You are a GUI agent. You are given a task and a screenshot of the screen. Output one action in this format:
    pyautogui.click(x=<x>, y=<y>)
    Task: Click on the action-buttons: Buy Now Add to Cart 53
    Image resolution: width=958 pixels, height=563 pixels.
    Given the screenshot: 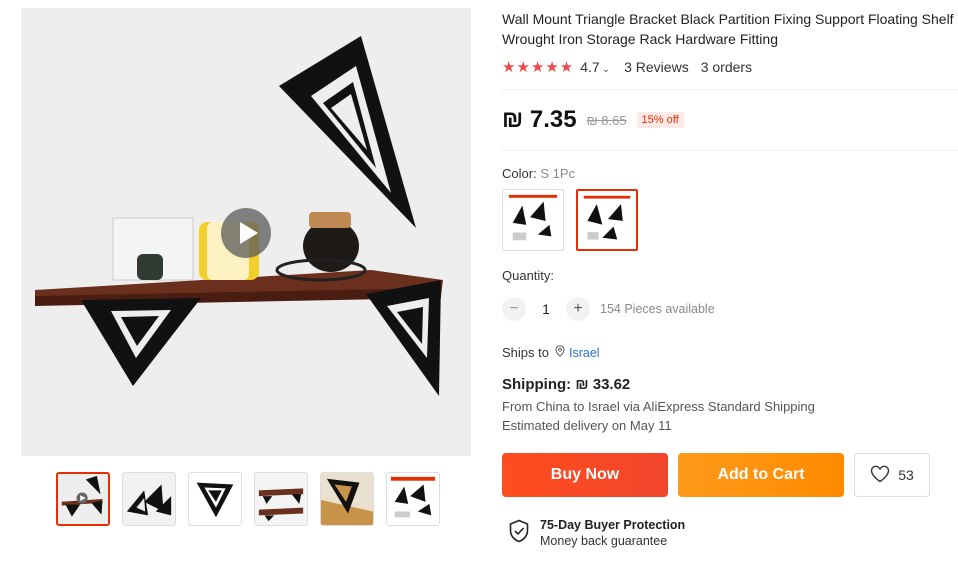 What is the action you would take?
    pyautogui.click(x=716, y=475)
    